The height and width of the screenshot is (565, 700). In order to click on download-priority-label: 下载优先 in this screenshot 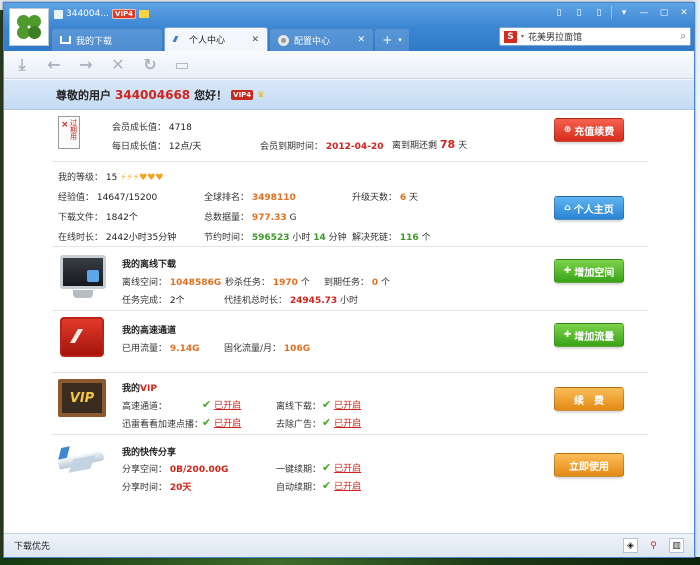, I will do `click(32, 545)`.